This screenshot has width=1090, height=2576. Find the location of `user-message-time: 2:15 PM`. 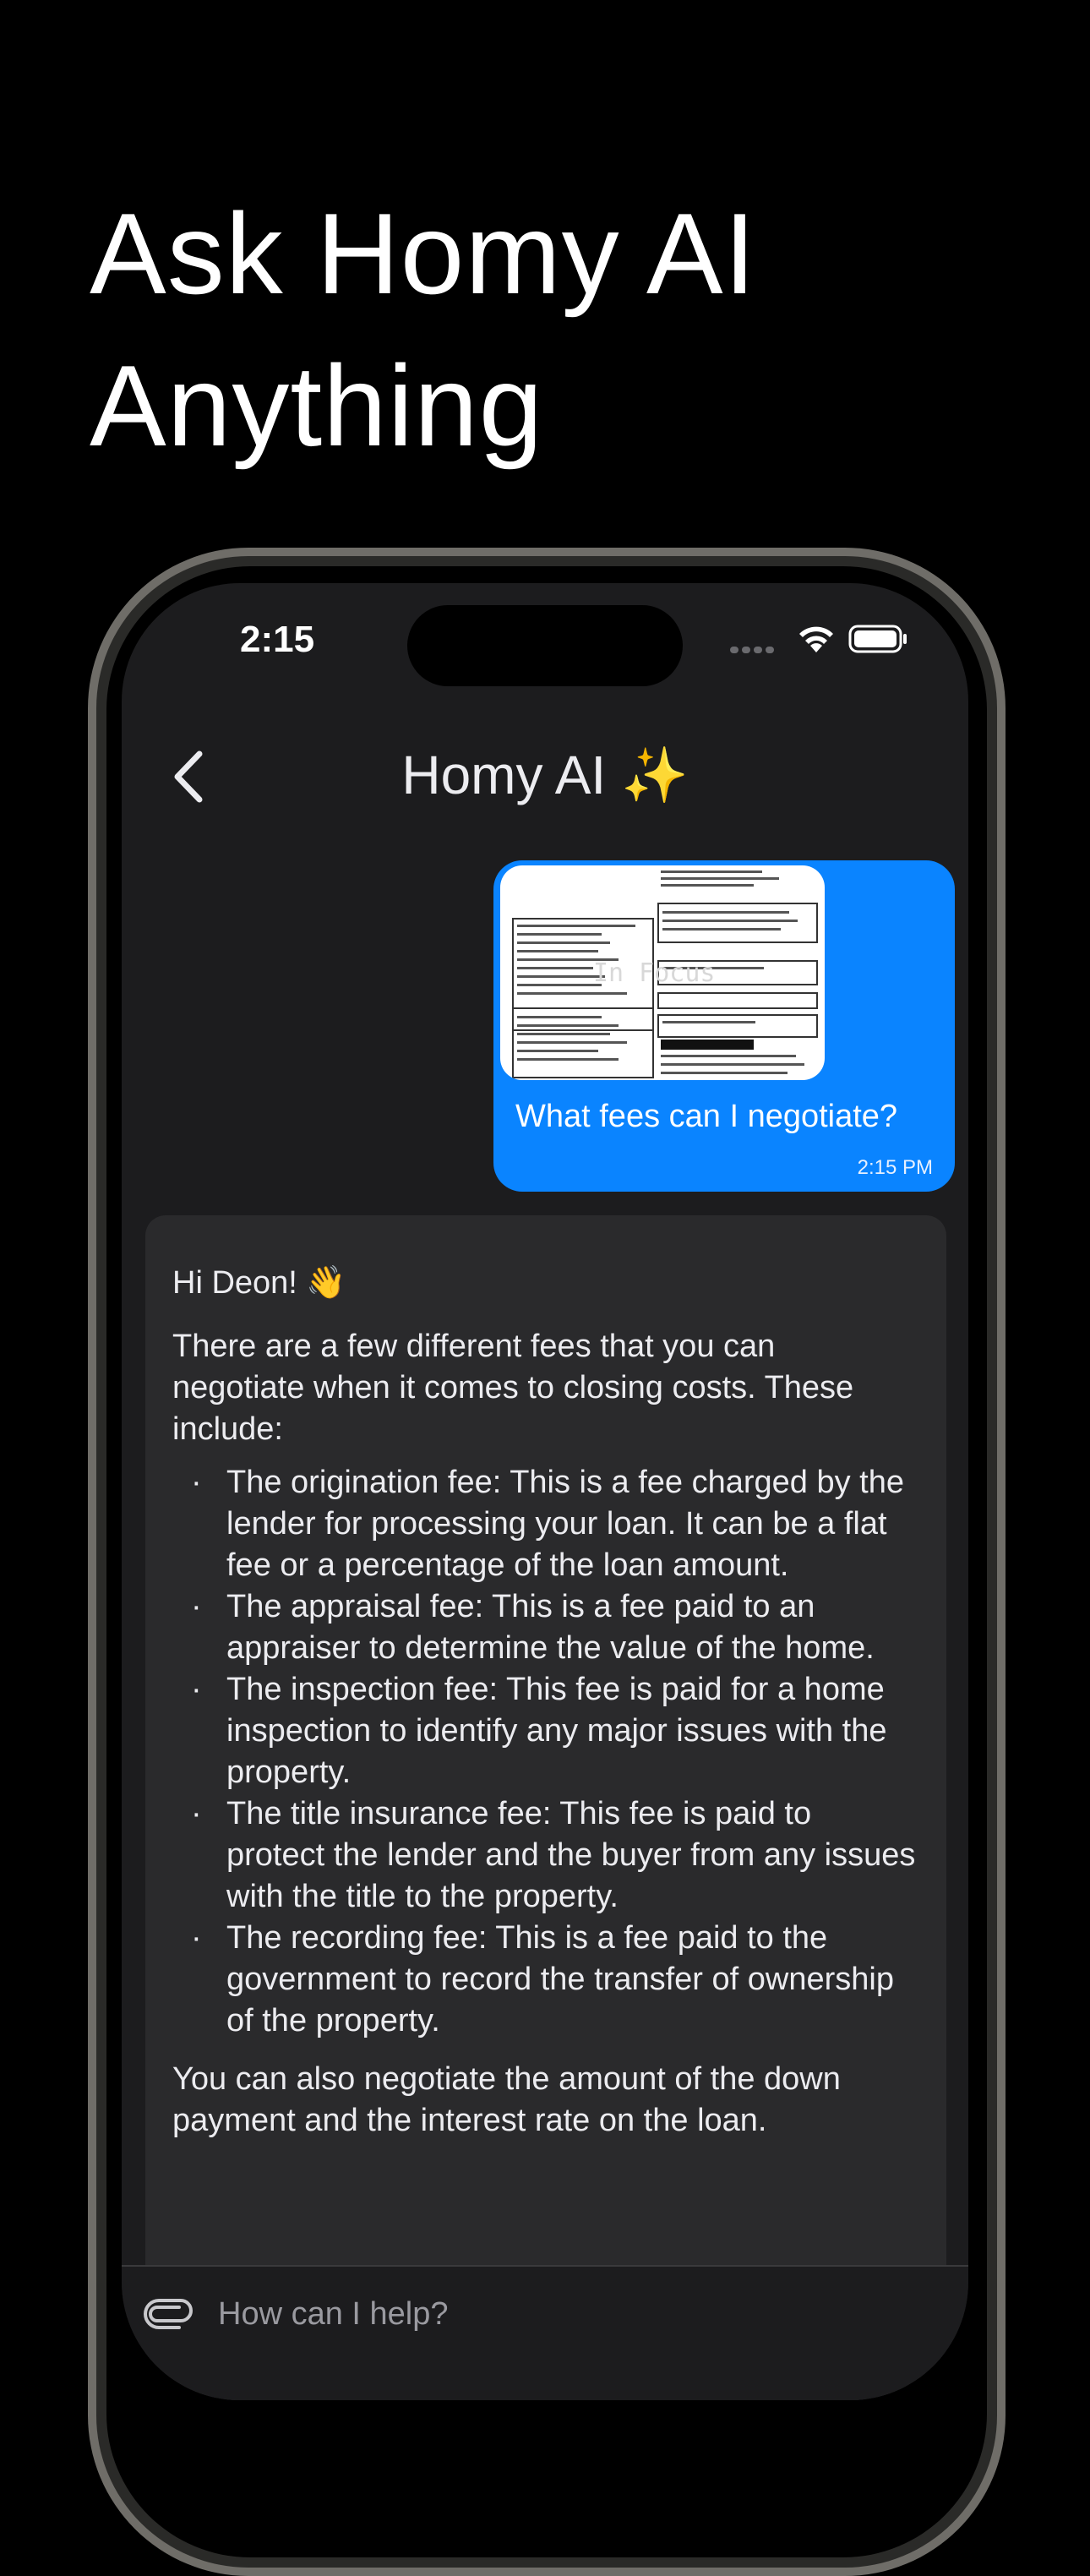

user-message-time: 2:15 PM is located at coordinates (895, 1167).